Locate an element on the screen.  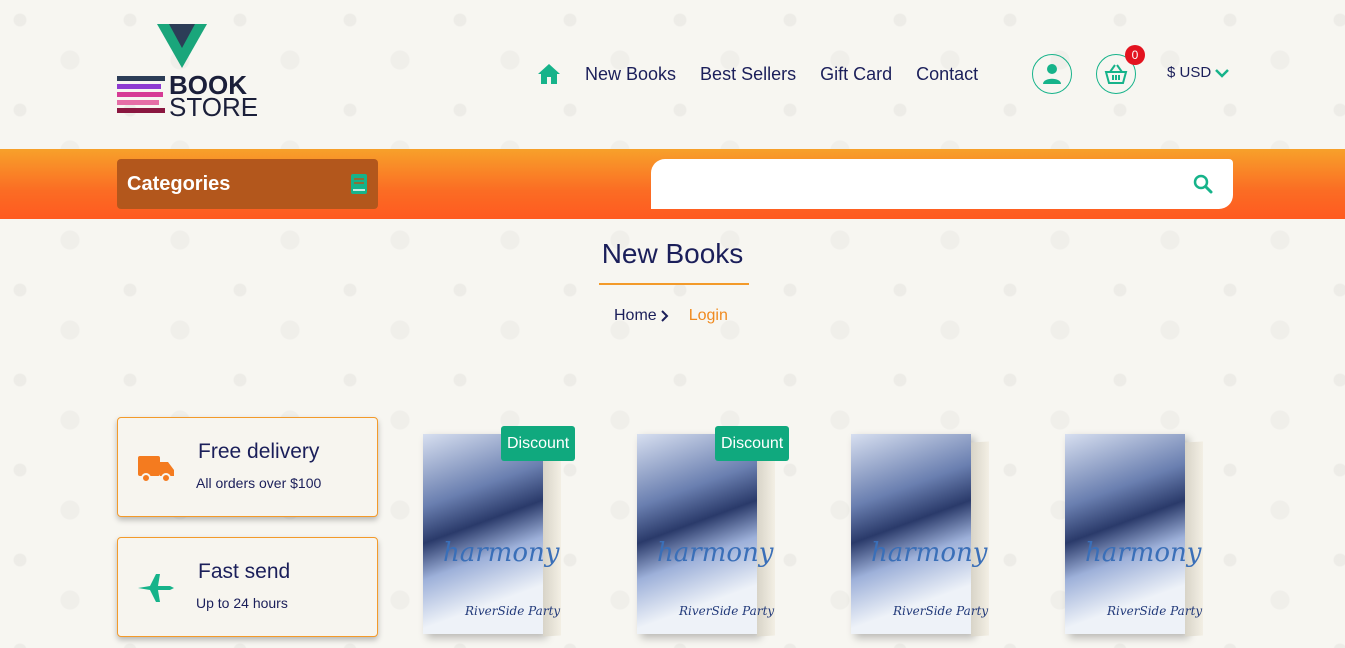
breadcrumb-current: Login is located at coordinates (708, 315).